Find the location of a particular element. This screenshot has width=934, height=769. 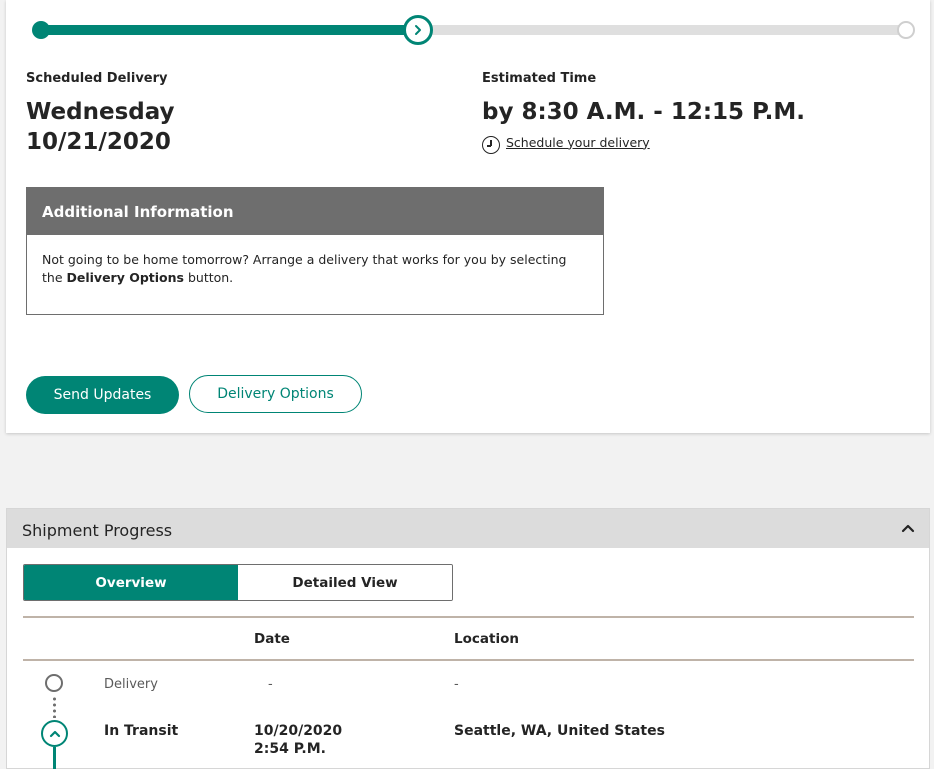

row-location-in-transit: Seattle, WA, United States is located at coordinates (559, 731).